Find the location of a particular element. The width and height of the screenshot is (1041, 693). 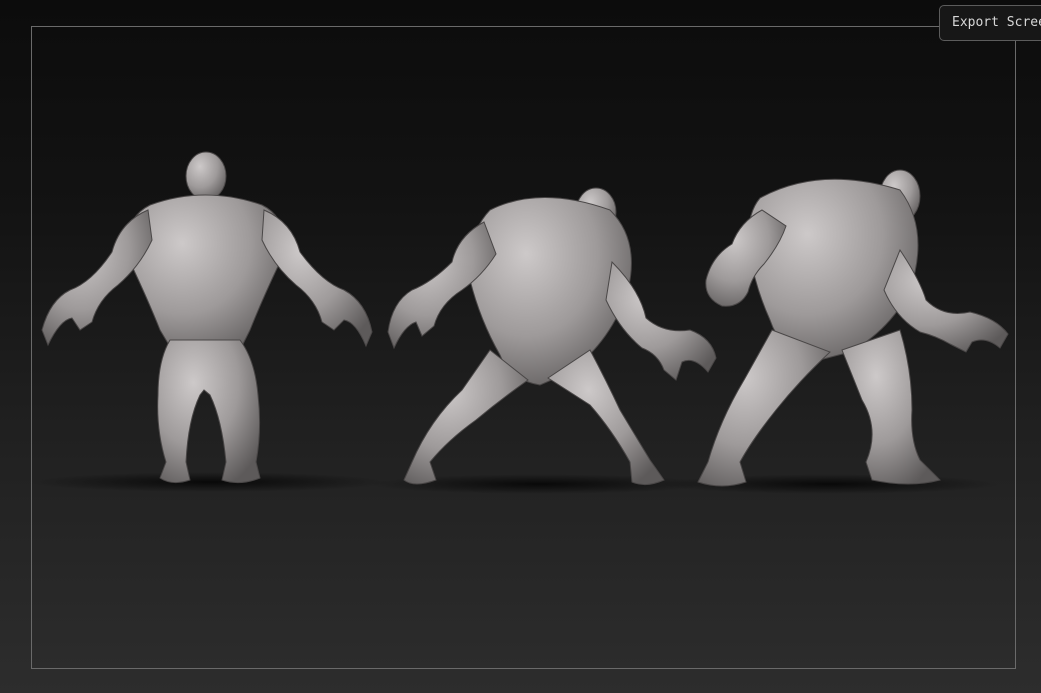

figure-lunge-pose-model is located at coordinates (853, 328).